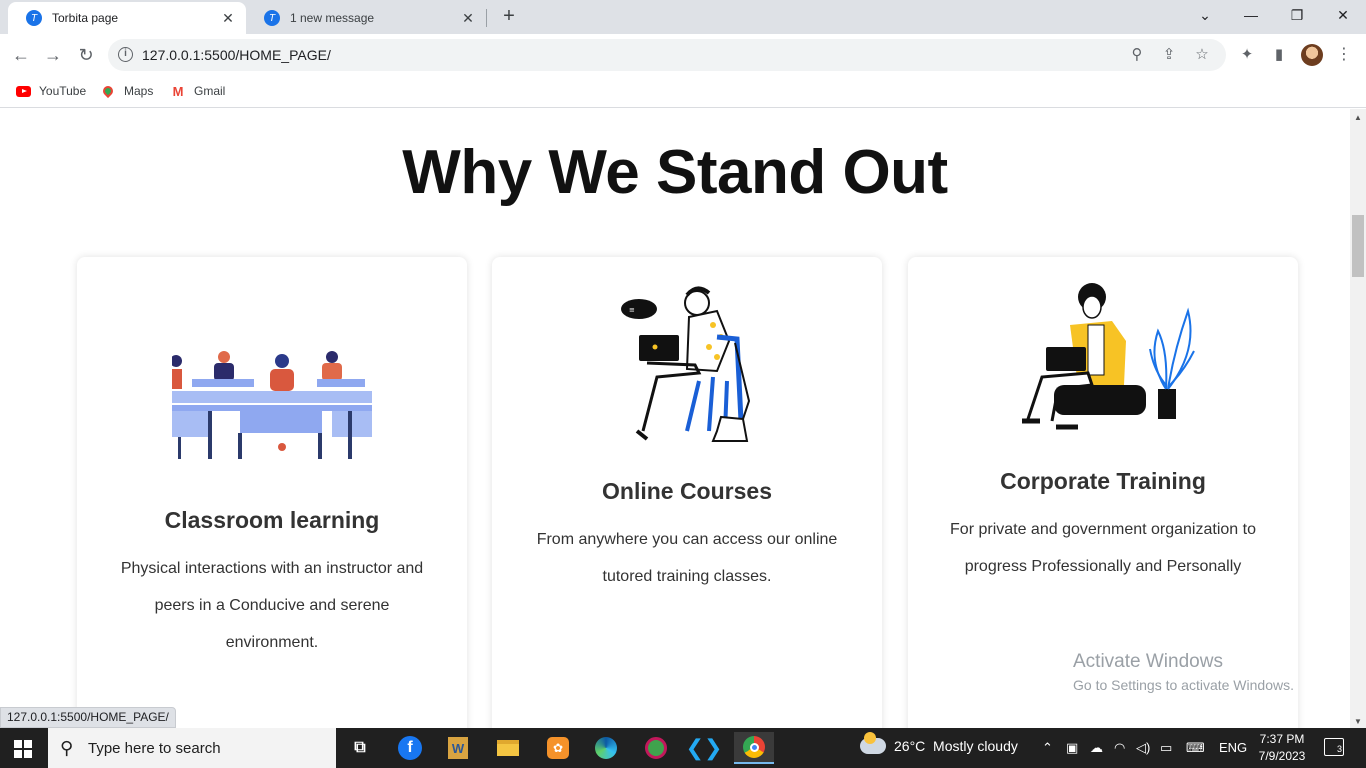 The width and height of the screenshot is (1366, 768). Describe the element at coordinates (360, 748) in the screenshot. I see `task-view-icon: ⧉` at that location.